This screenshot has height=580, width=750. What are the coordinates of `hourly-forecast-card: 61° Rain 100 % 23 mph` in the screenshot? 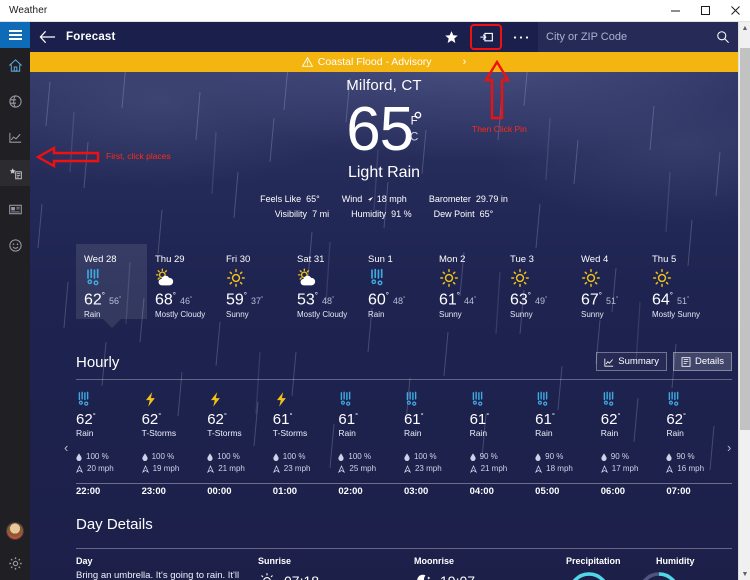 It's located at (437, 431).